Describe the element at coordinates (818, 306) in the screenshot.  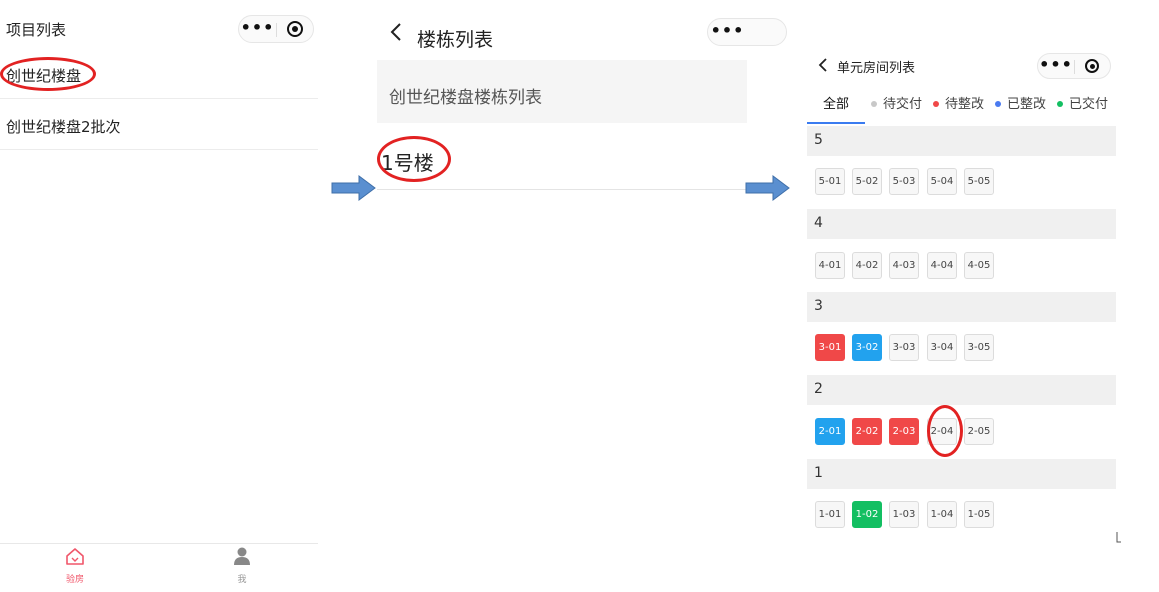
I see `floor-number: 3` at that location.